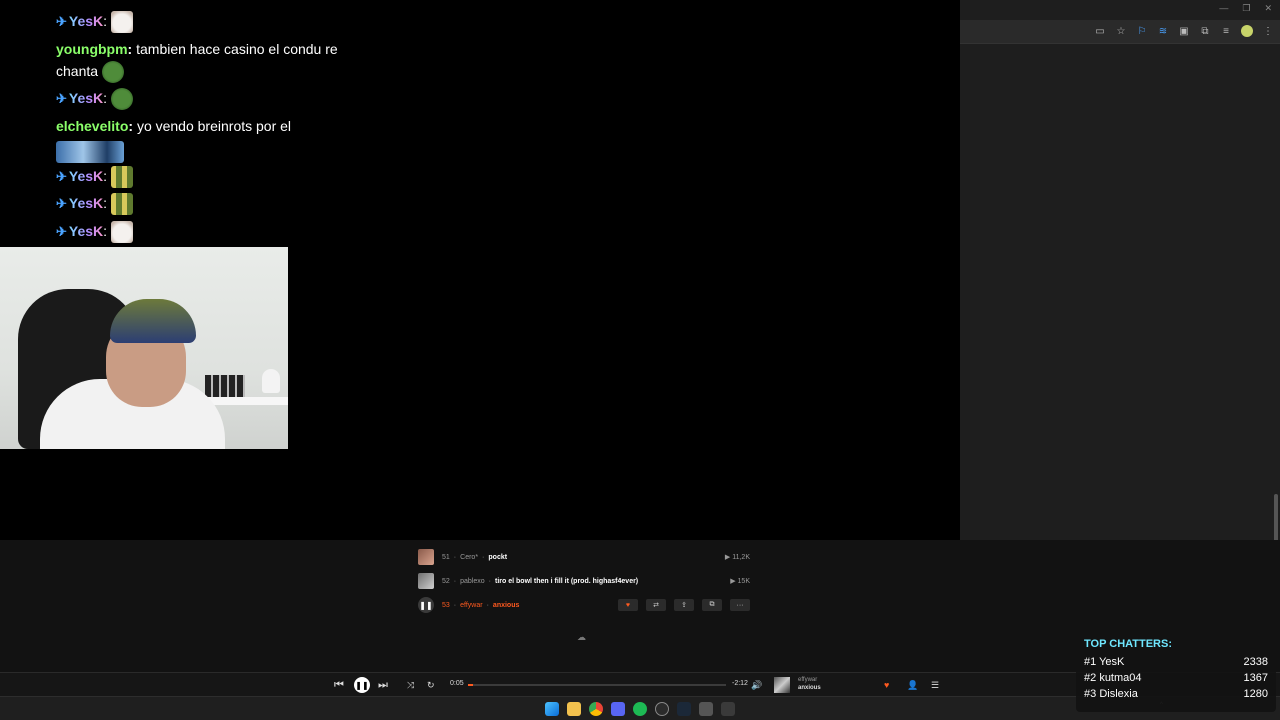 This screenshot has height=720, width=1280. What do you see at coordinates (1255, 694) in the screenshot?
I see `chatter-count: 1280` at bounding box center [1255, 694].